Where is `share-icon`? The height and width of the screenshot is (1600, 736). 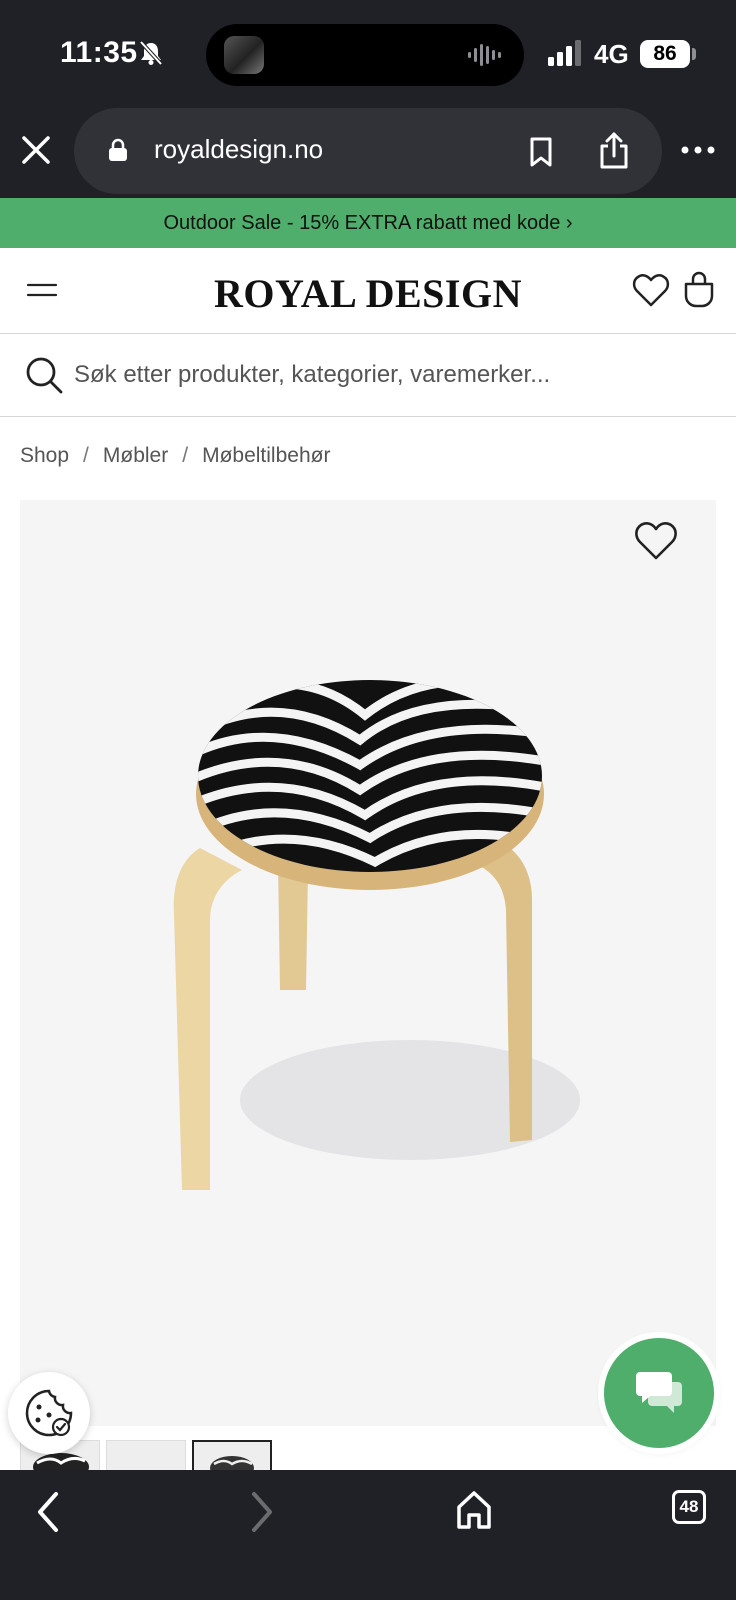
share-icon is located at coordinates (614, 151).